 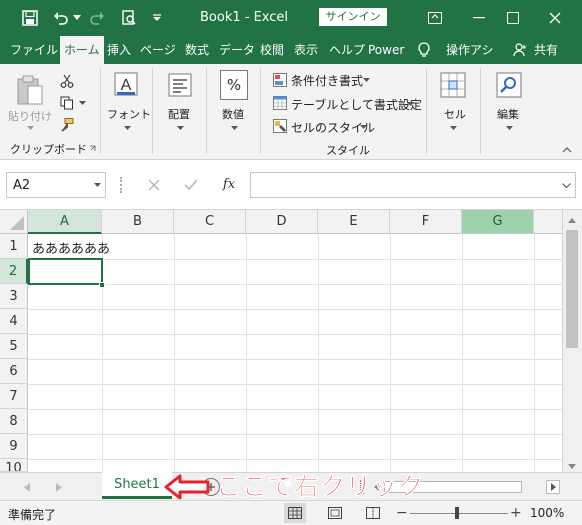 I want to click on column-header-a: A, so click(x=65, y=222).